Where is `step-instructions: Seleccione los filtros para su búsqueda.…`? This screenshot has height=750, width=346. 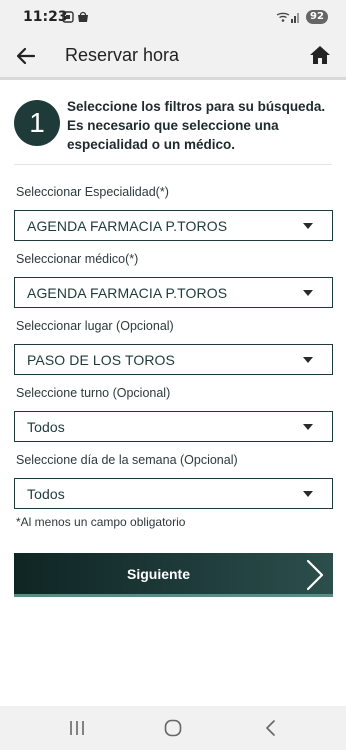 step-instructions: Seleccione los filtros para su búsqueda.… is located at coordinates (196, 125).